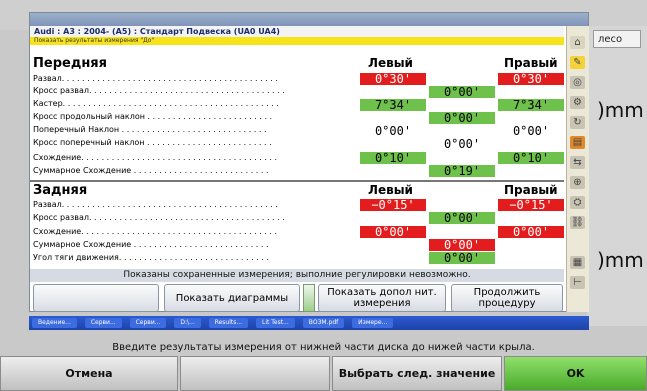  Describe the element at coordinates (393, 158) in the screenshot. I see `front-toe-left: 0°10'` at that location.